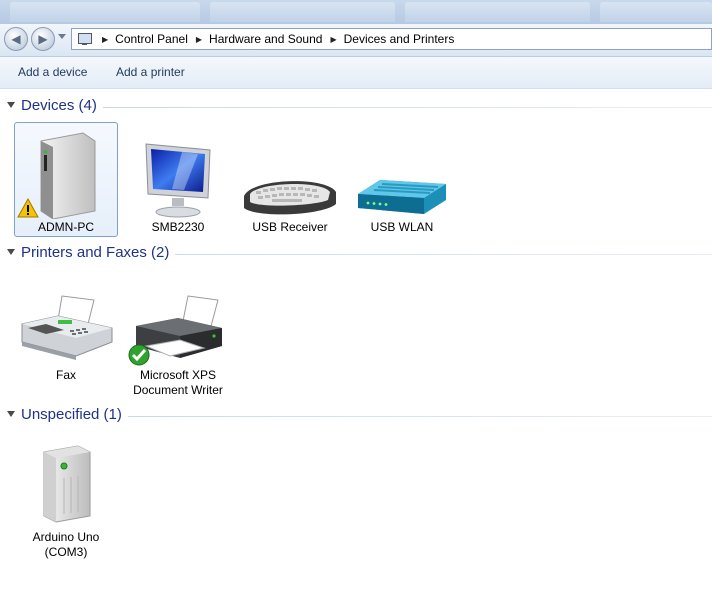 Image resolution: width=712 pixels, height=611 pixels. I want to click on group-devices-header: Devices (4), so click(356, 107).